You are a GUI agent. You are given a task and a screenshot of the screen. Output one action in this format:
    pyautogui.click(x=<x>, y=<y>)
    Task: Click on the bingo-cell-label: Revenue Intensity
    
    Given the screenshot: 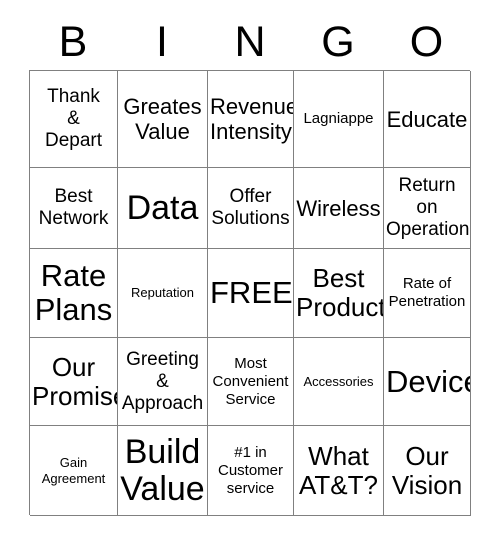 What is the action you would take?
    pyautogui.click(x=252, y=119)
    